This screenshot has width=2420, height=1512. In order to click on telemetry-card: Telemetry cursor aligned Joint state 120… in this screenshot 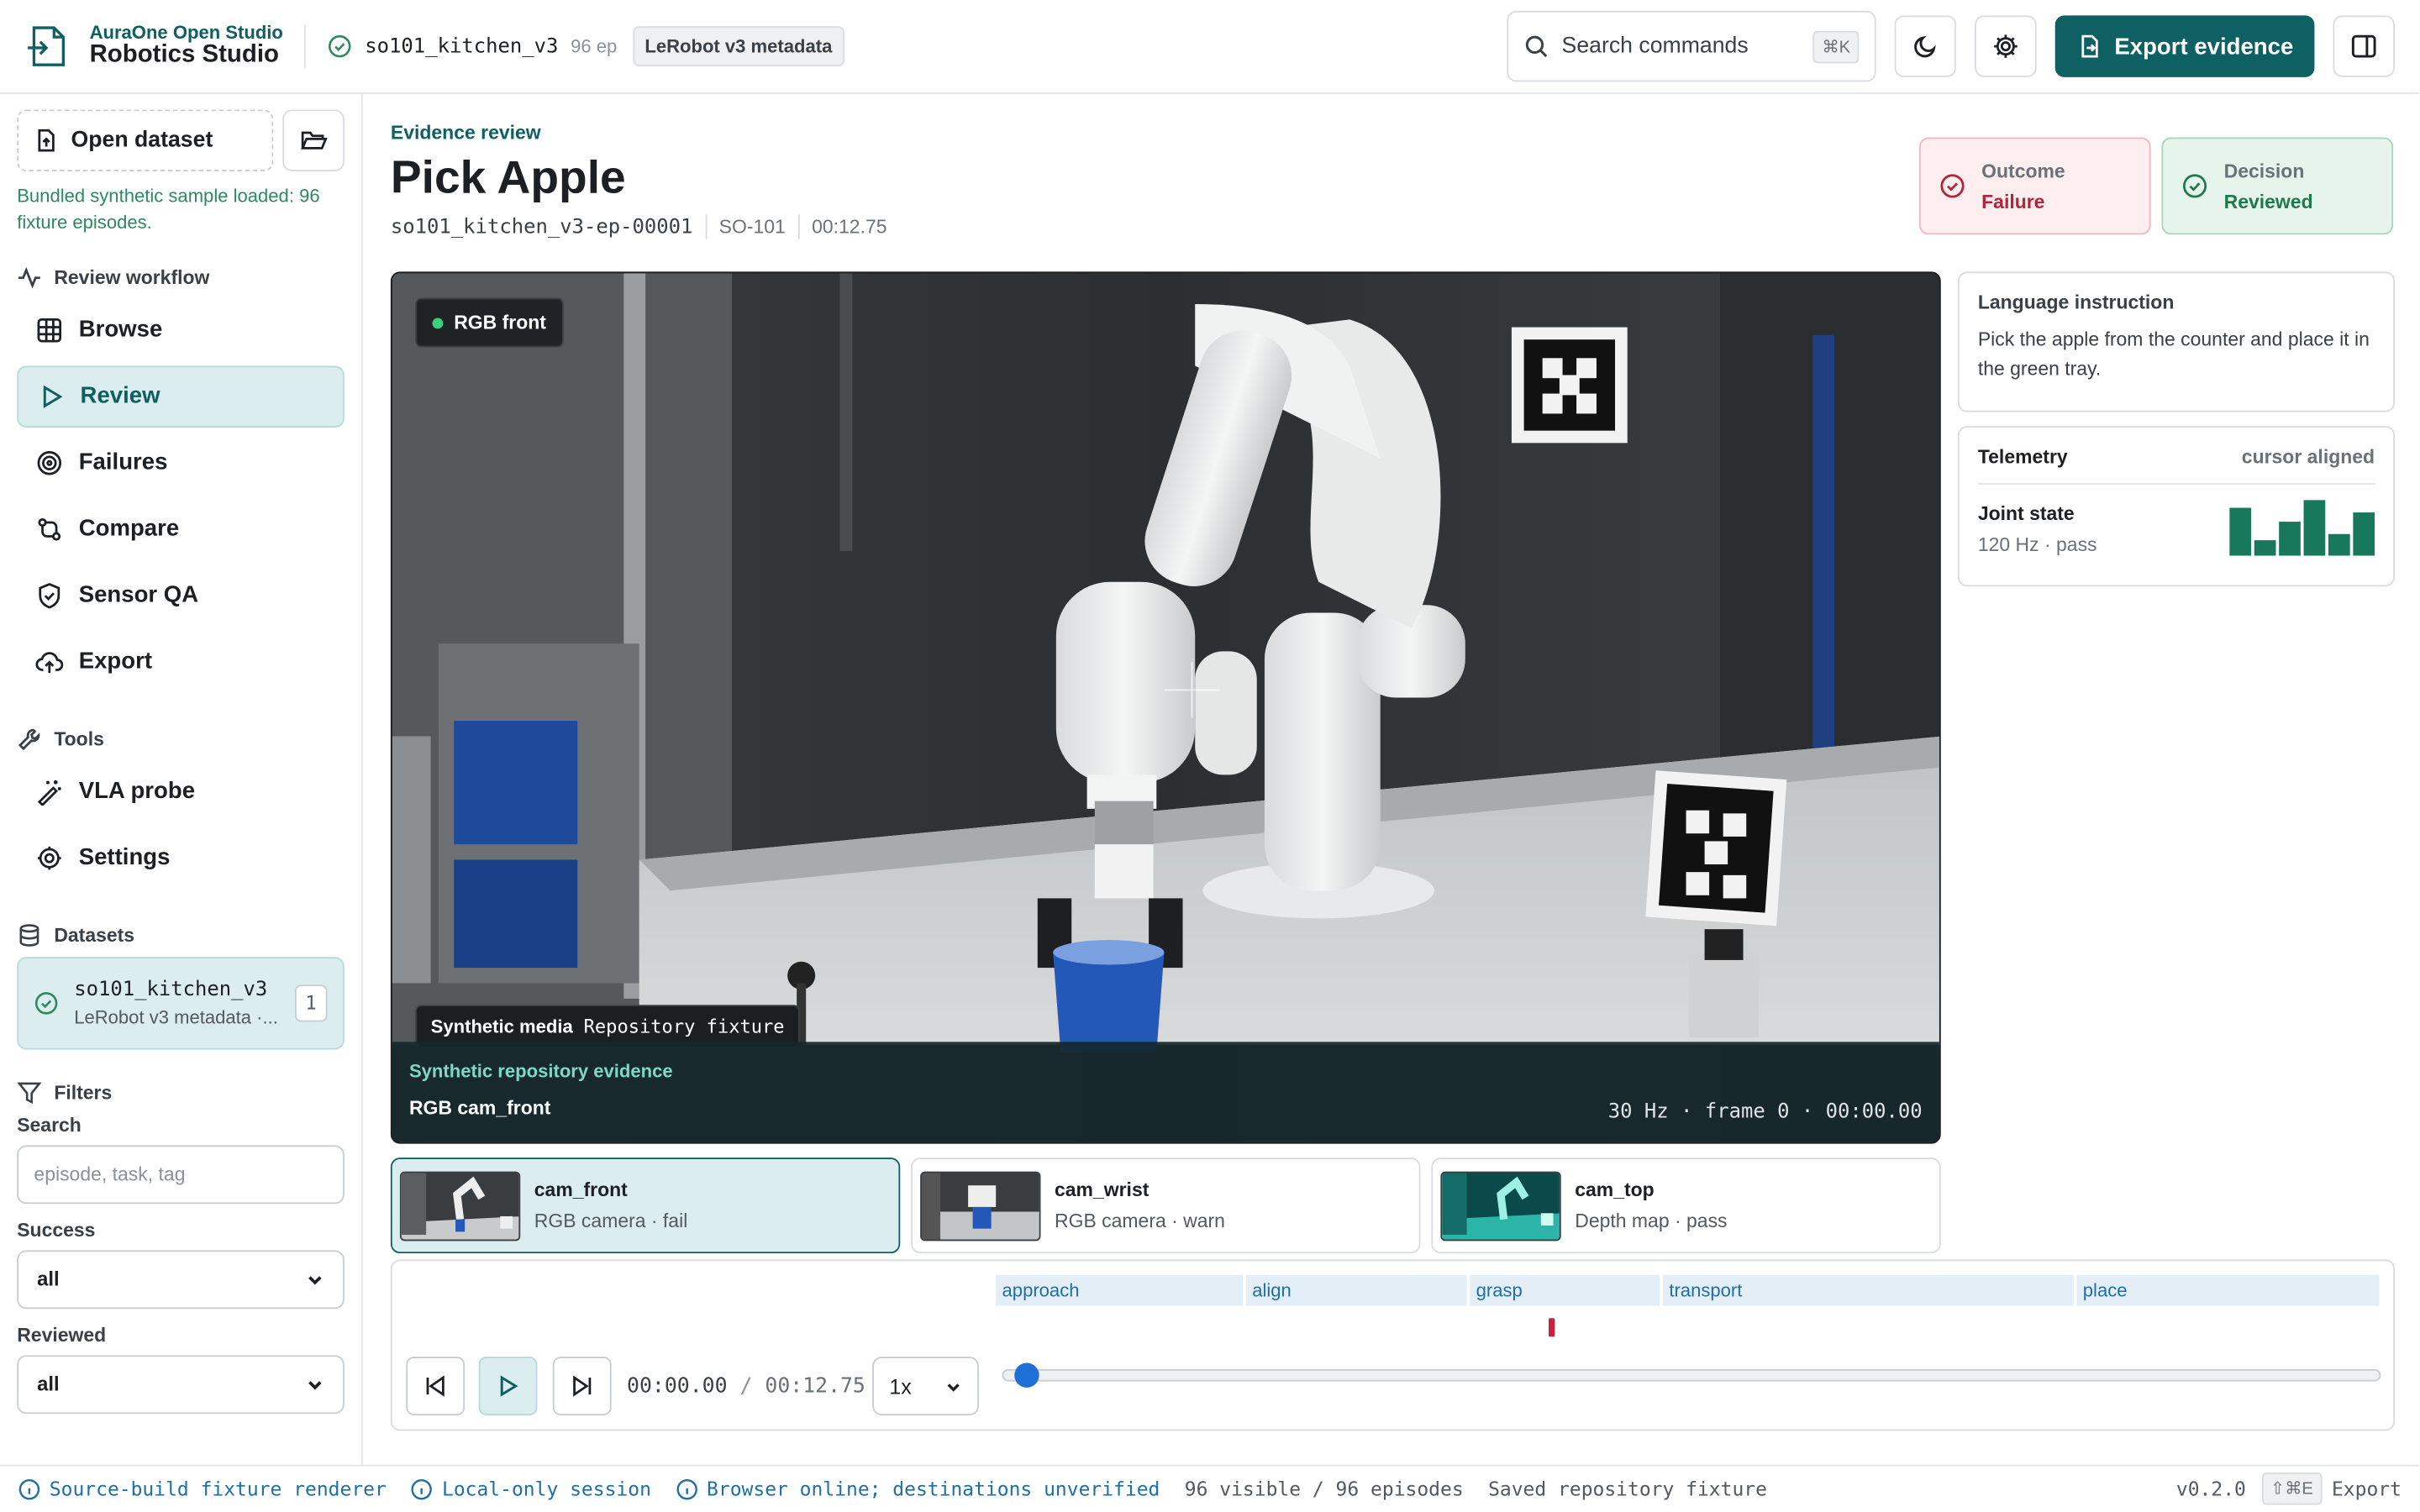, I will do `click(2176, 506)`.